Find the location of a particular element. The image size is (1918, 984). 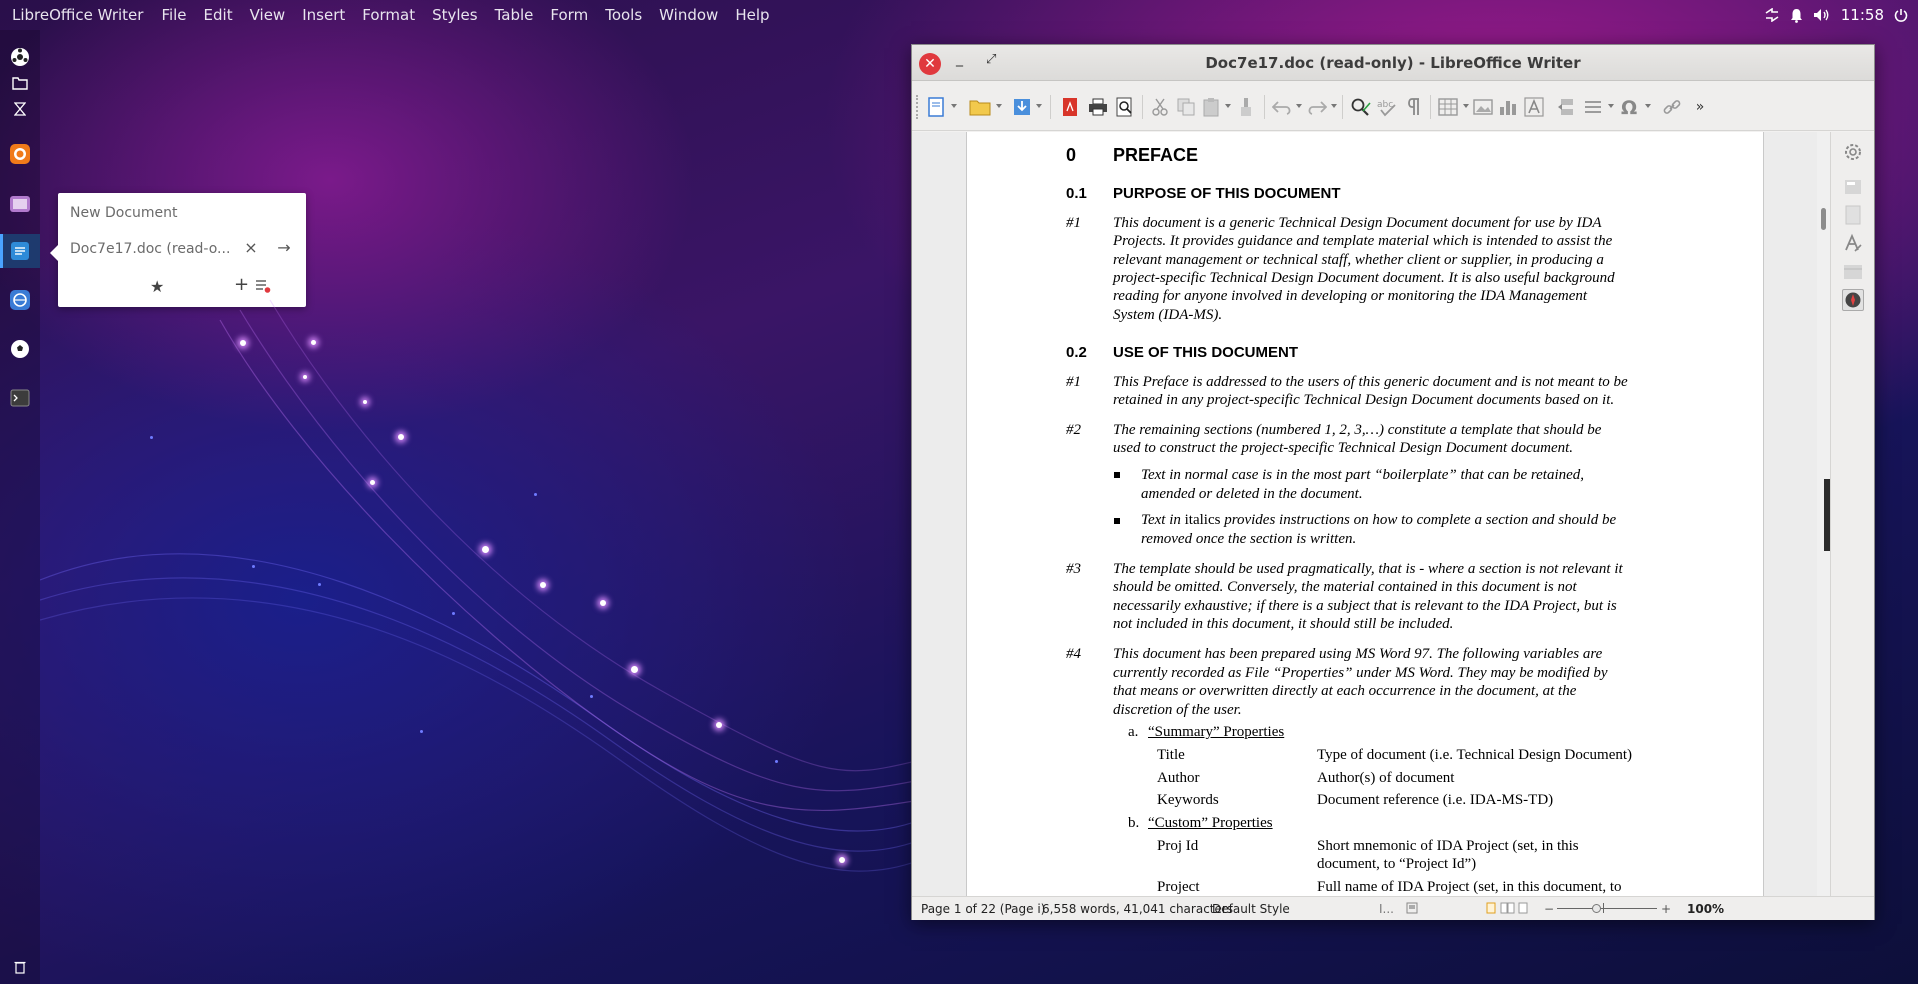

zoom-slider-thumb is located at coordinates (1596, 908).